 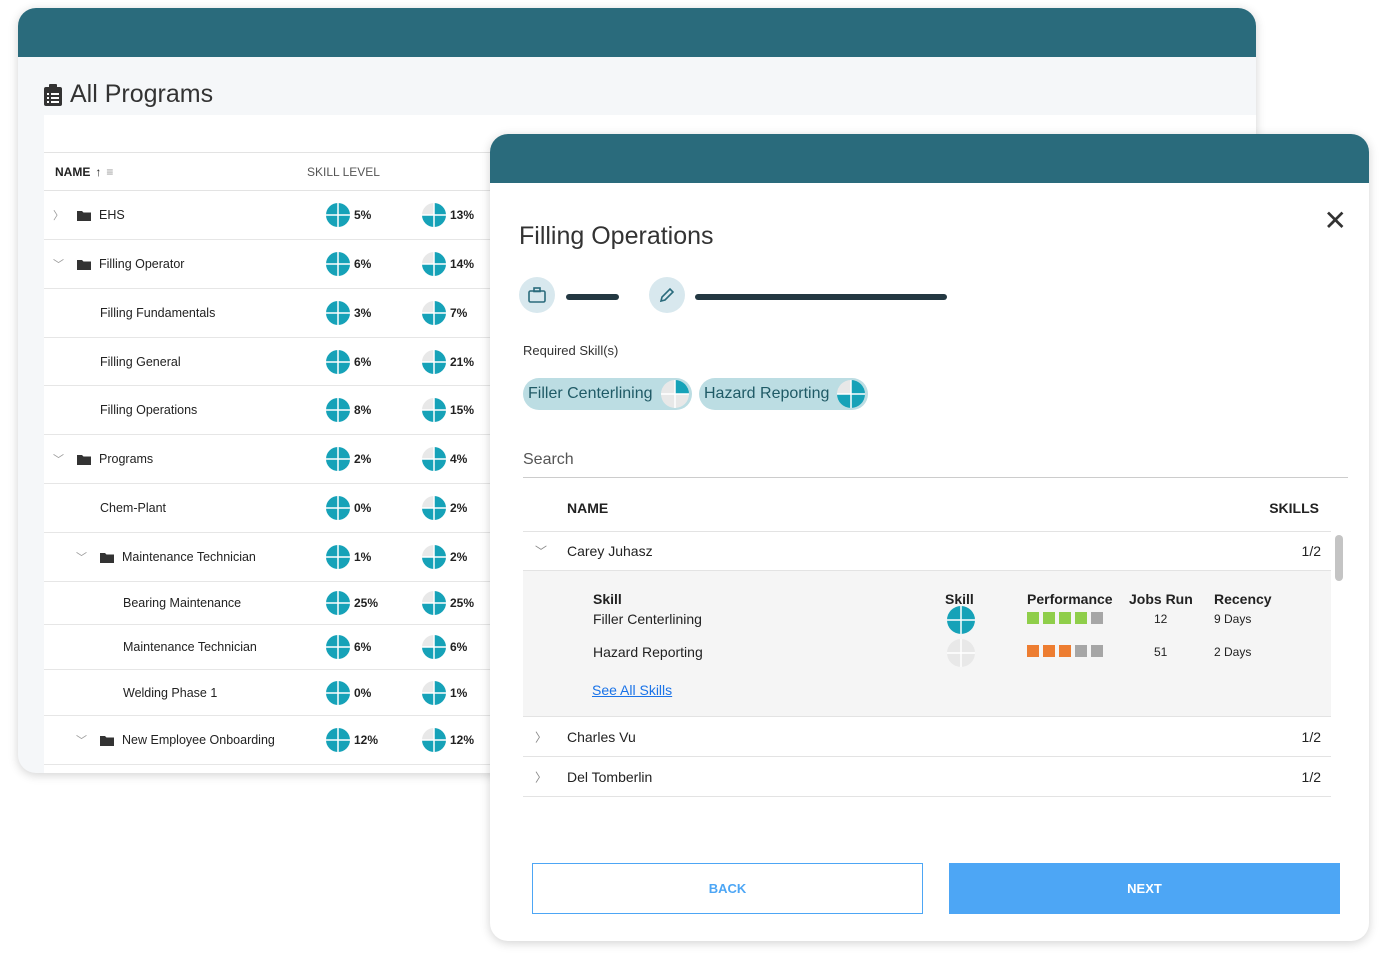 What do you see at coordinates (112, 215) in the screenshot?
I see `program-name: EHS` at bounding box center [112, 215].